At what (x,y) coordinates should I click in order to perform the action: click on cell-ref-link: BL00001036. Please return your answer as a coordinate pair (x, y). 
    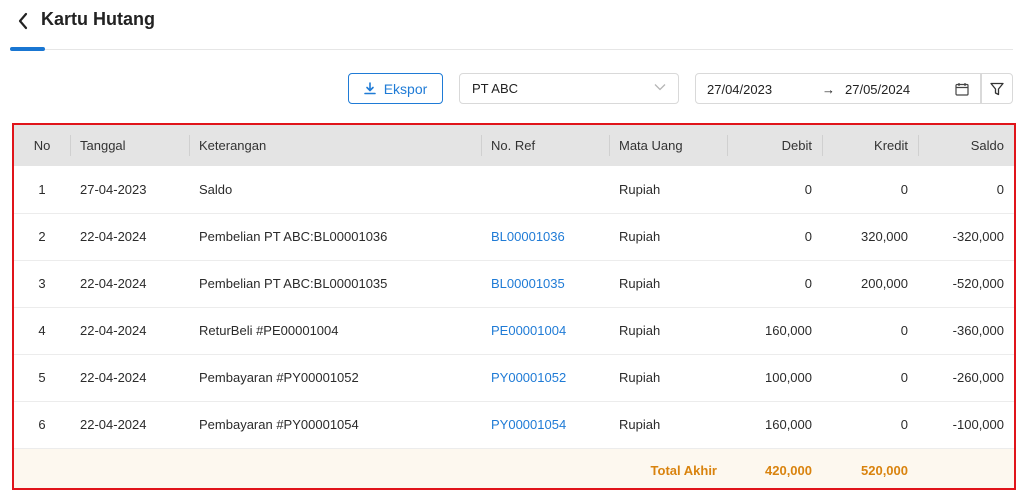
    Looking at the image, I should click on (545, 236).